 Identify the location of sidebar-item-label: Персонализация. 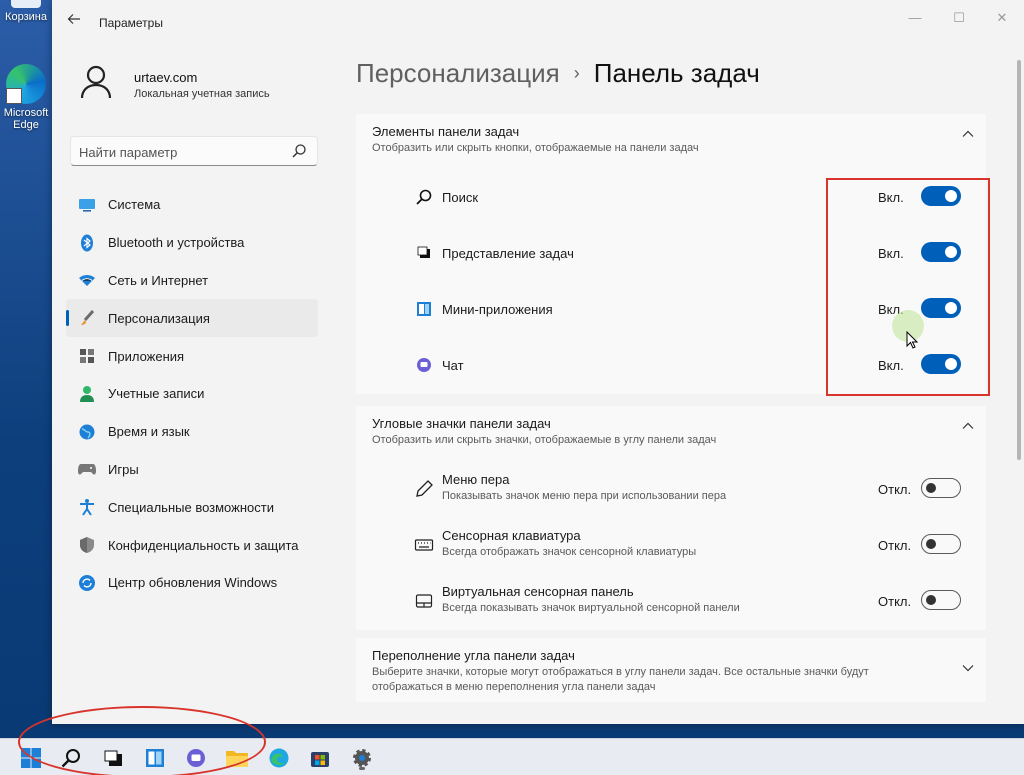
(159, 318).